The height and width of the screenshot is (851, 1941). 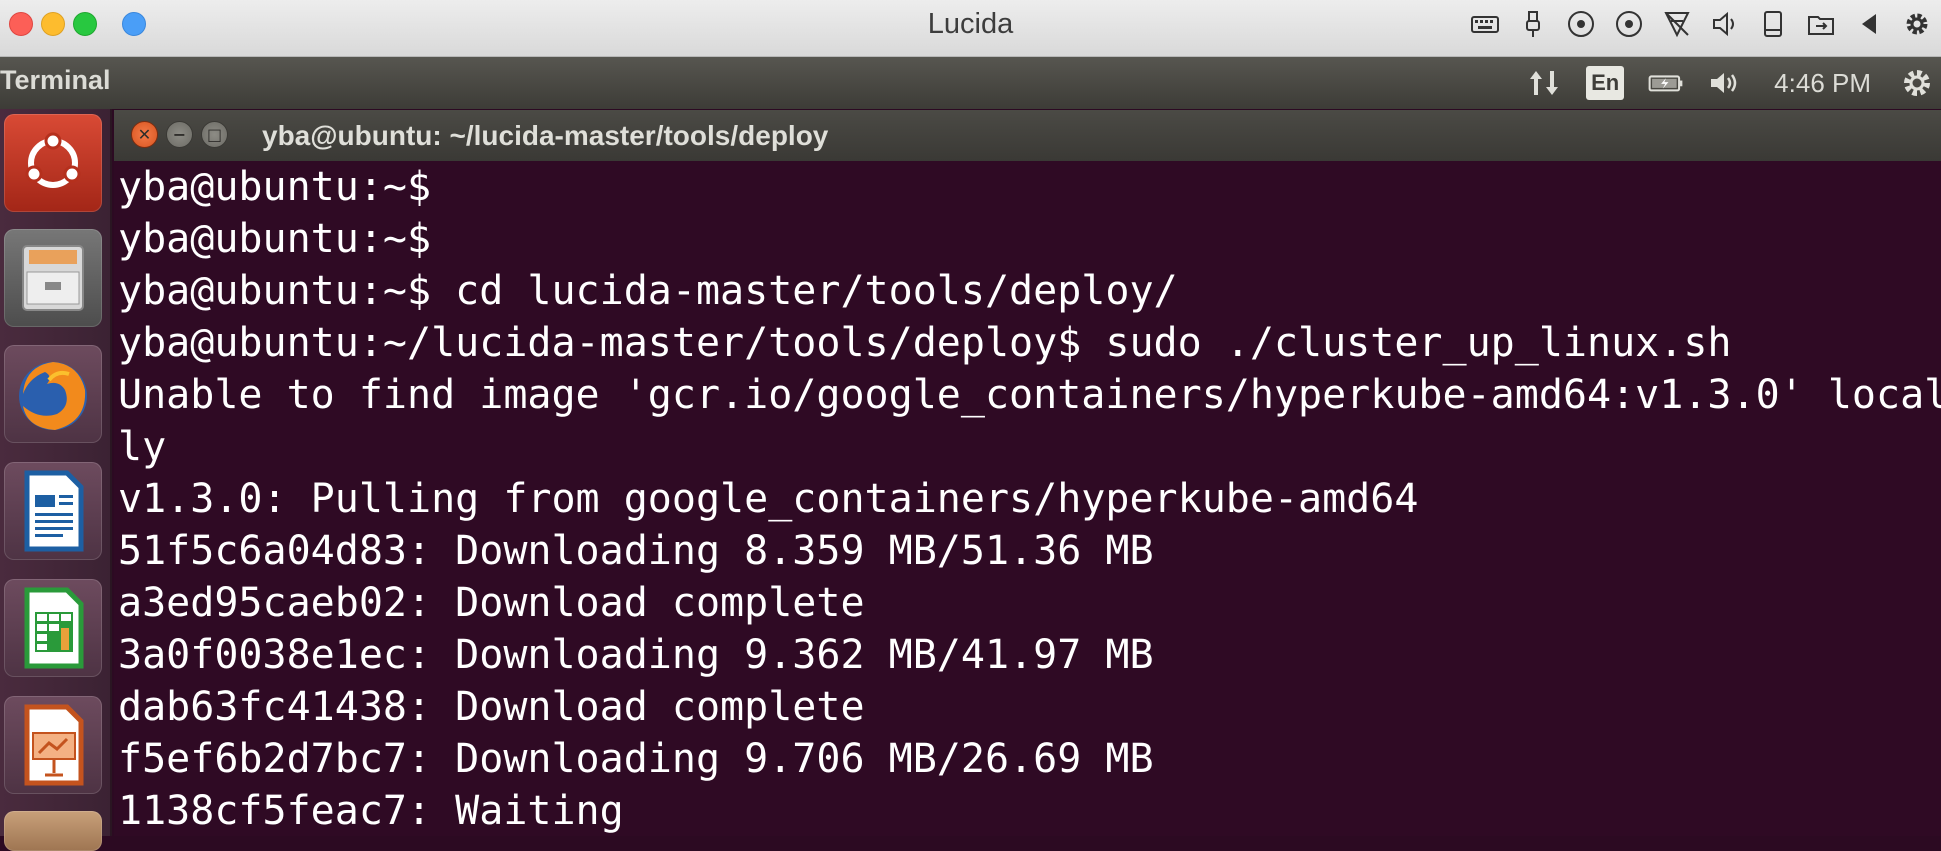 I want to click on terminal-close-button: ✕, so click(x=144, y=134).